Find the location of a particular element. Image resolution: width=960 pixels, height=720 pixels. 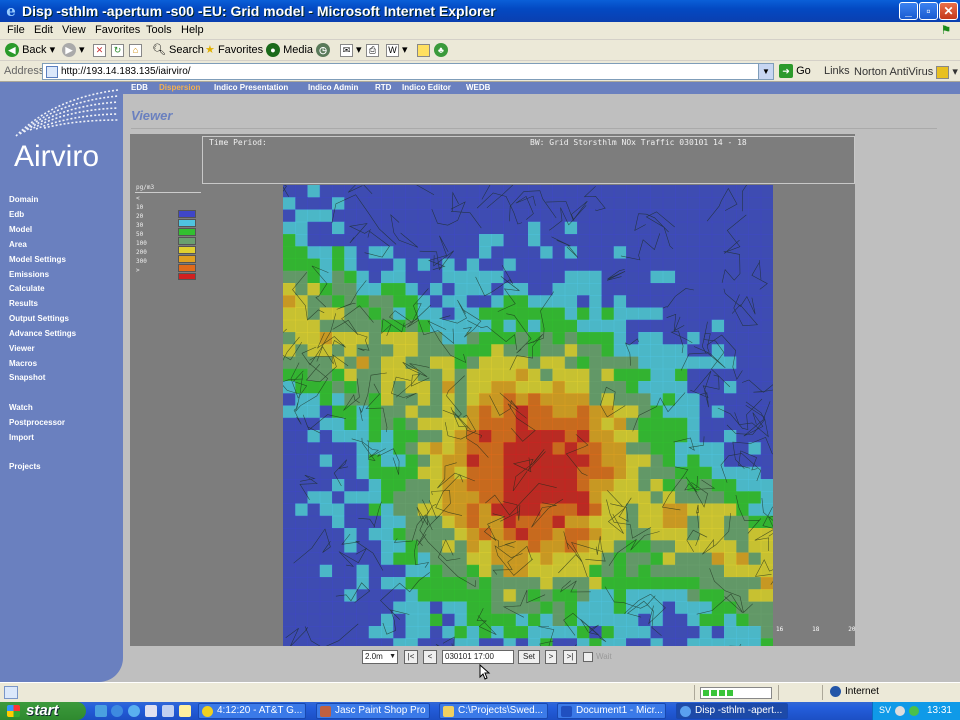

address-input: http://193.14.183.135/iairviro/ ▼ is located at coordinates (408, 71).